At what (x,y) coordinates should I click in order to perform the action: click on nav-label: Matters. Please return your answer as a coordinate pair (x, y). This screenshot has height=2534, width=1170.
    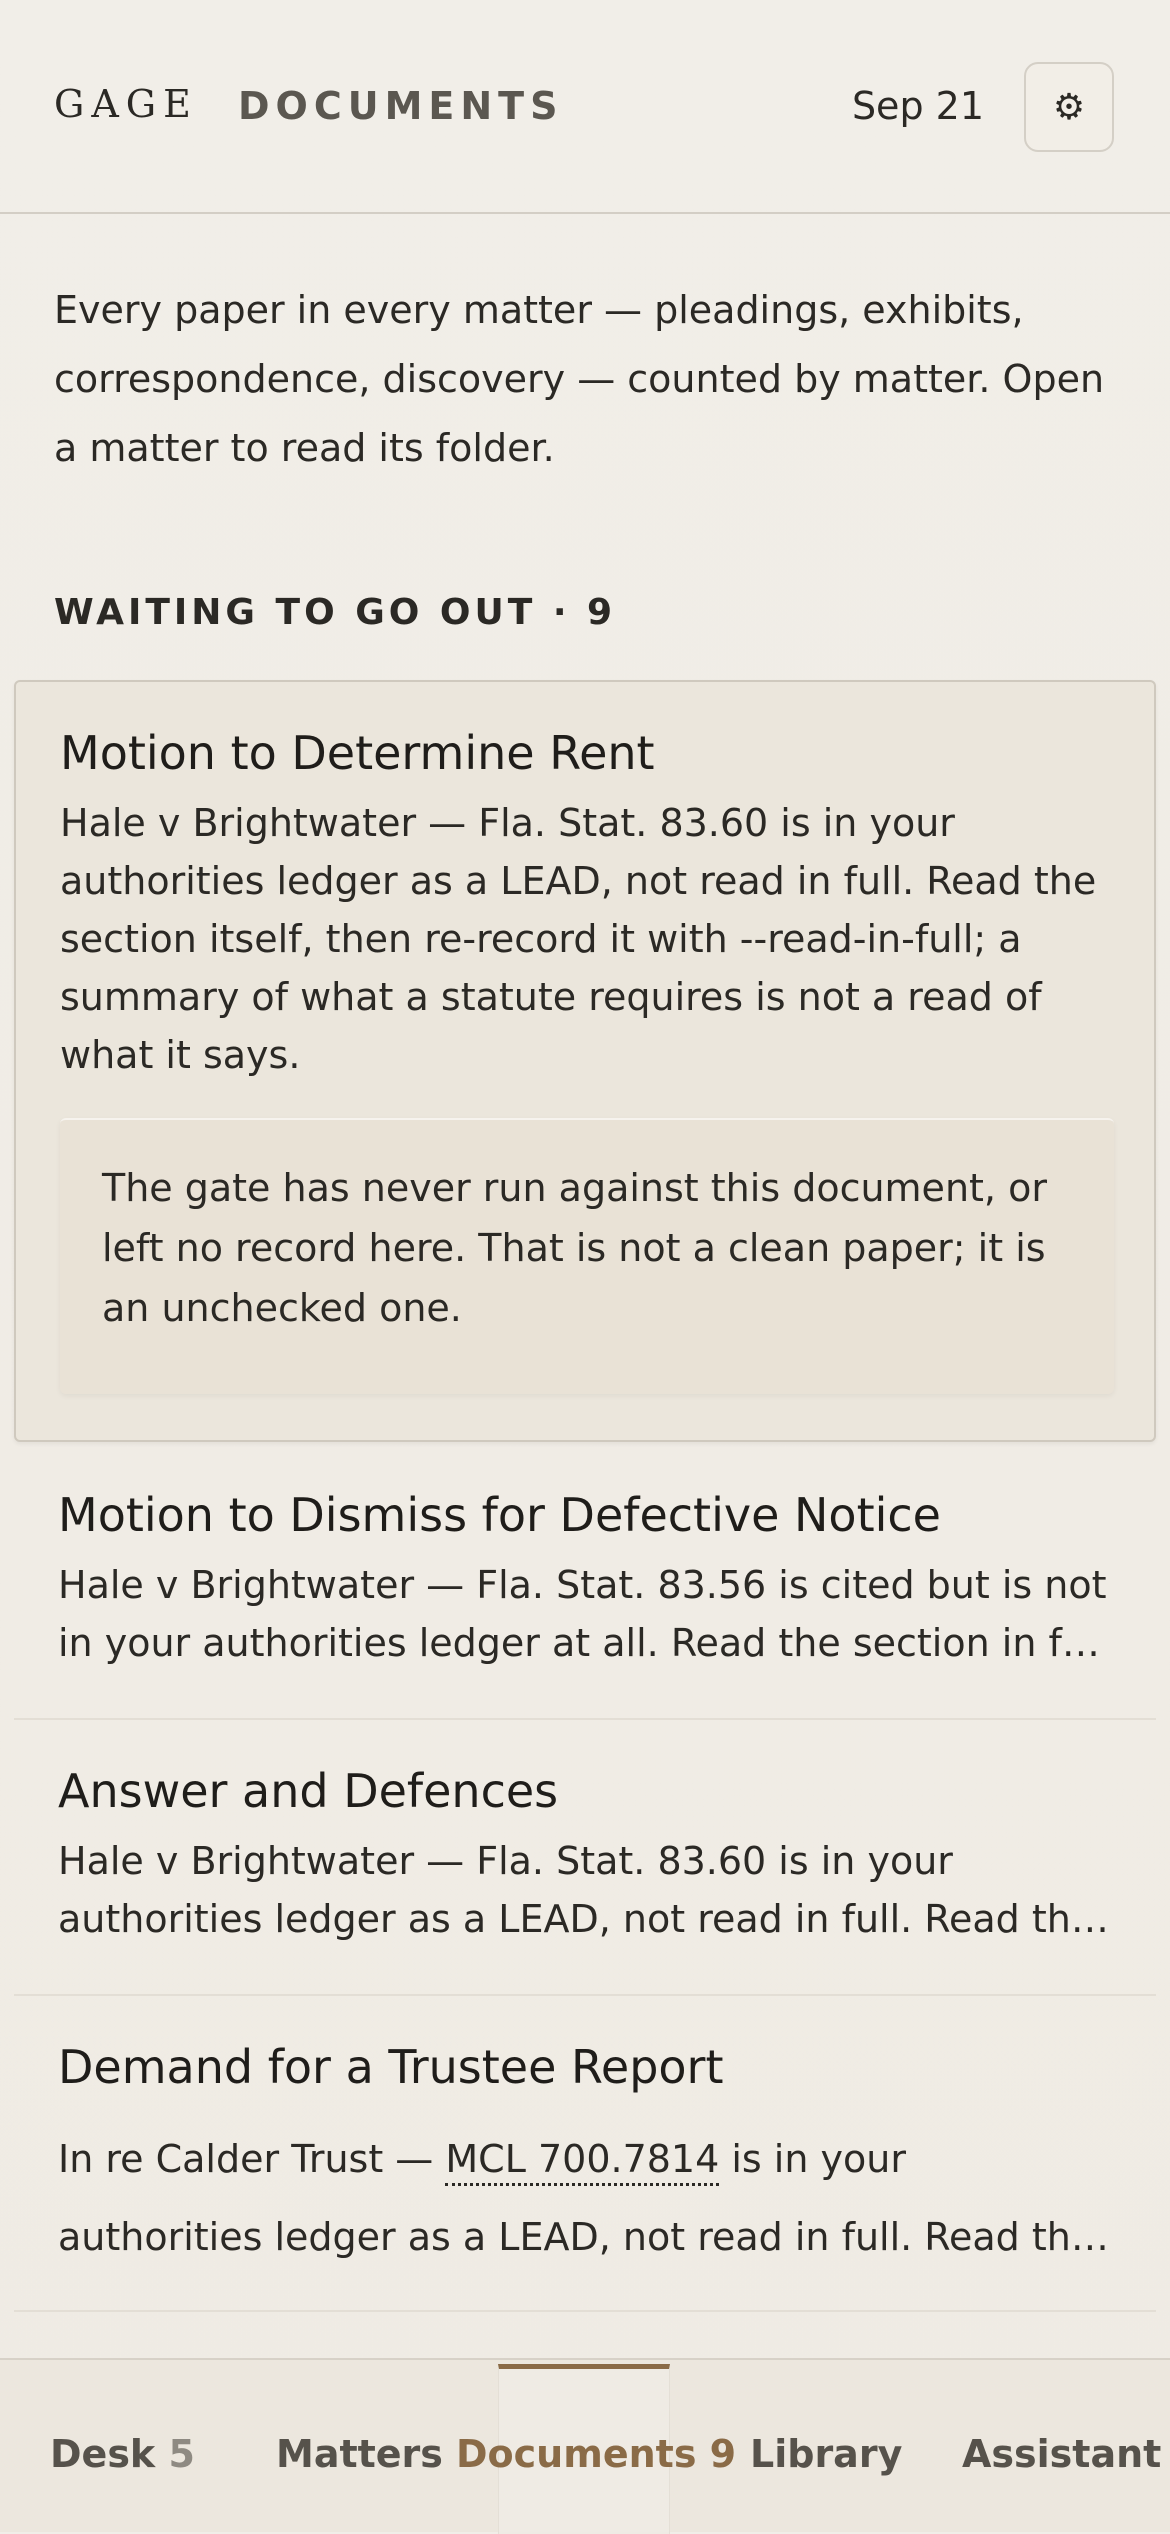
    Looking at the image, I should click on (359, 2454).